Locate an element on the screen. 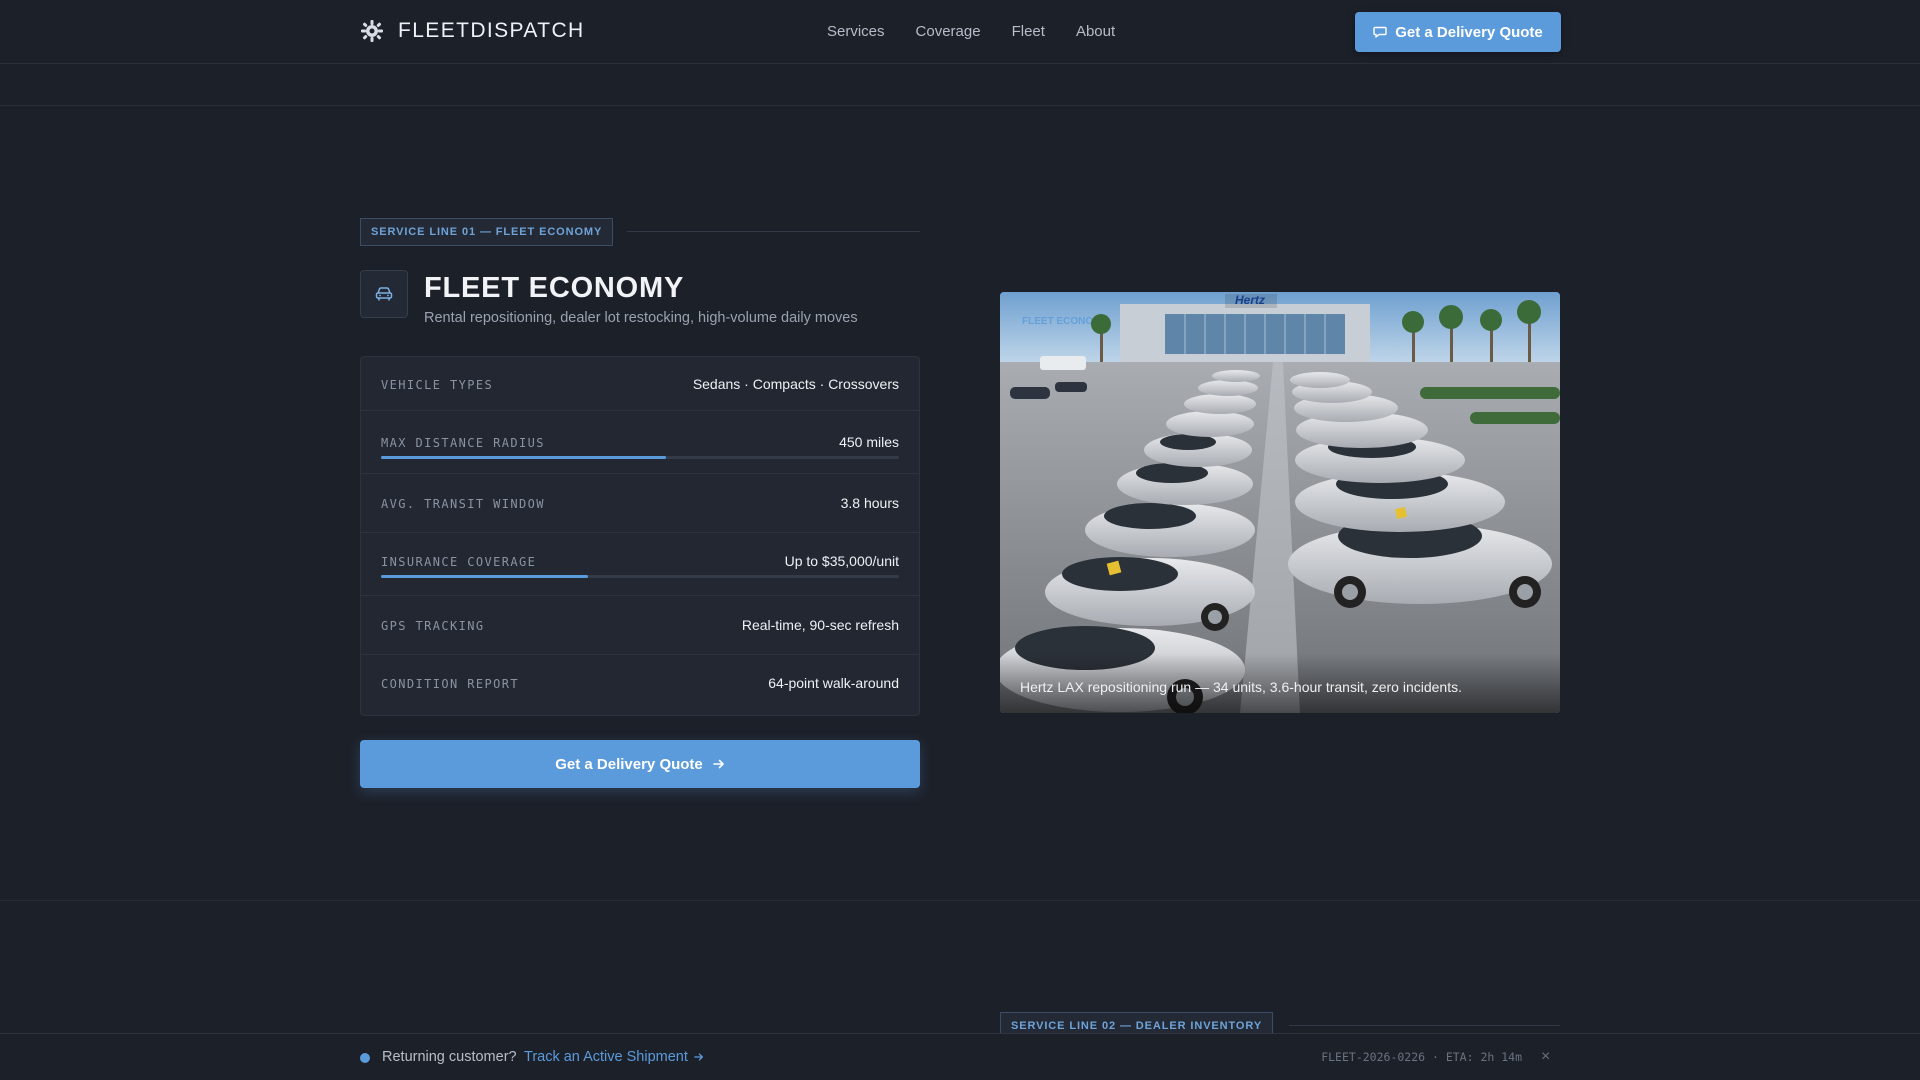 The height and width of the screenshot is (1080, 1920). car-icon is located at coordinates (384, 294).